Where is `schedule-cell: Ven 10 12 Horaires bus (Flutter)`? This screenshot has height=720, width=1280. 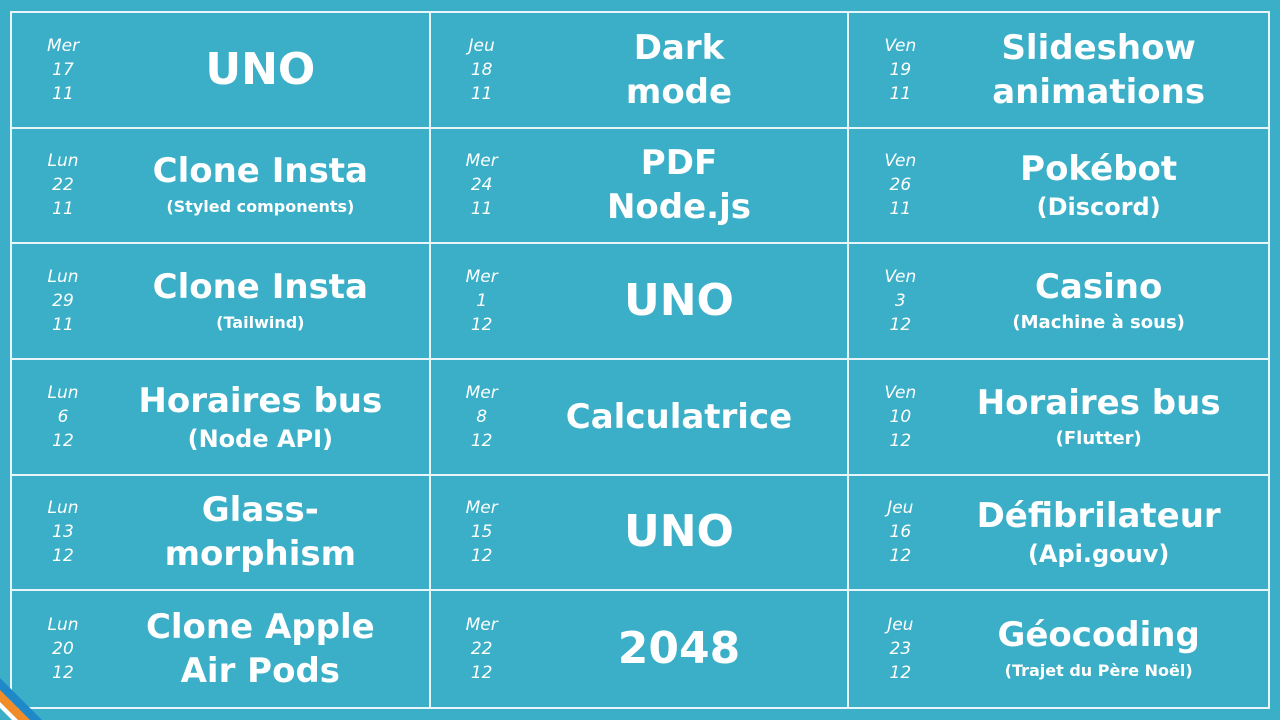 schedule-cell: Ven 10 12 Horaires bus (Flutter) is located at coordinates (1058, 418).